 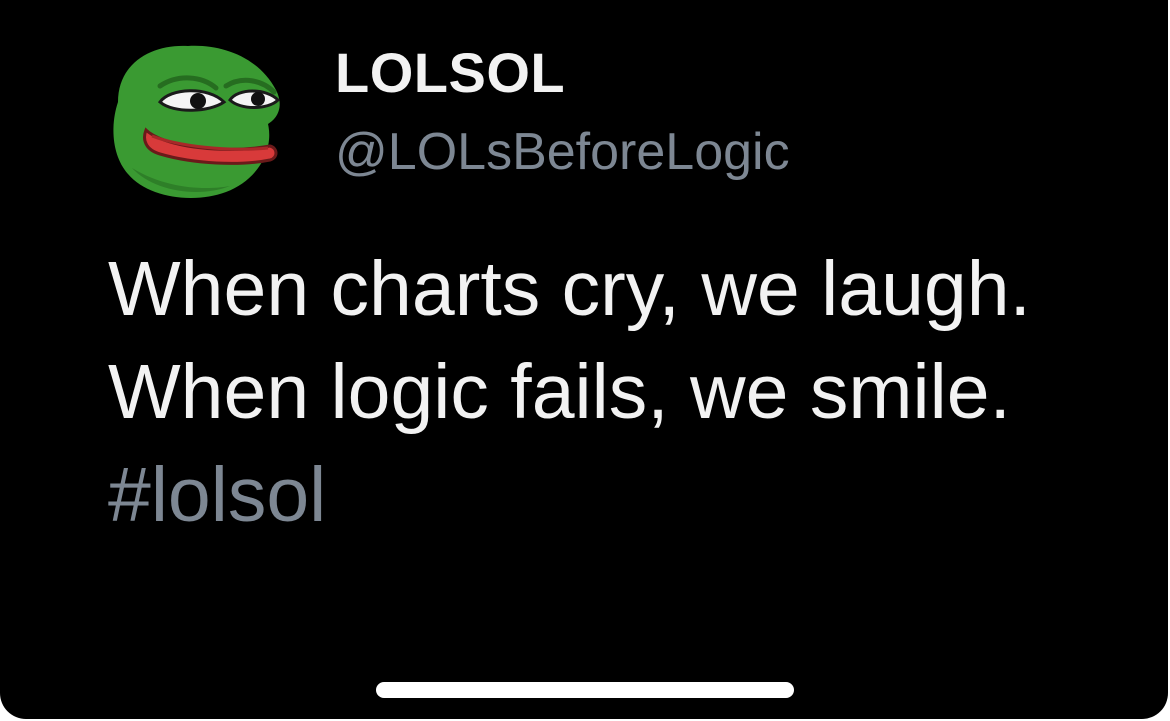 What do you see at coordinates (569, 289) in the screenshot?
I see `tweet-line-1: When charts cry, we laugh.` at bounding box center [569, 289].